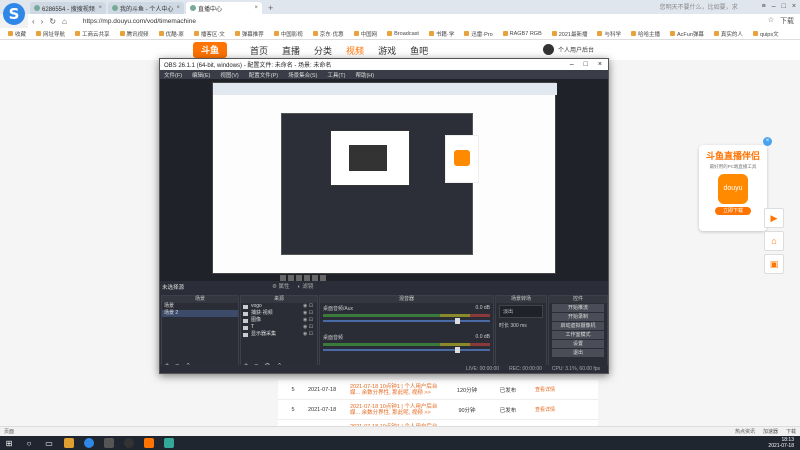 The height and width of the screenshot is (450, 800). Describe the element at coordinates (291, 50) in the screenshot. I see `nav-live: 直播` at that location.